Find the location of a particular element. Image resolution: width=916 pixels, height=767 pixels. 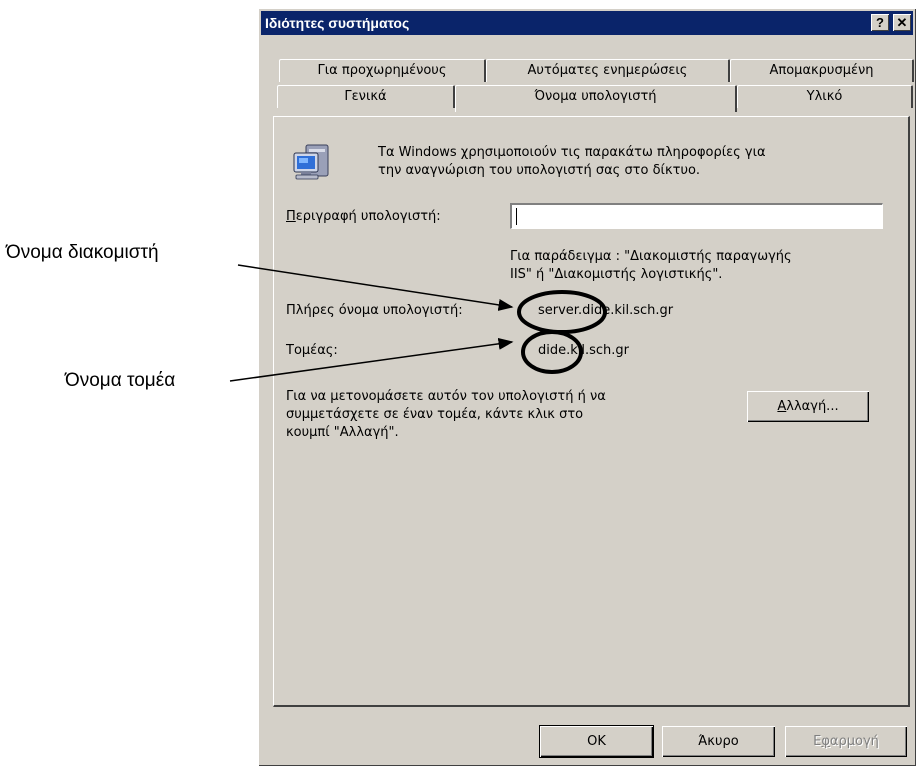

annotation-overlay is located at coordinates (418, 323).